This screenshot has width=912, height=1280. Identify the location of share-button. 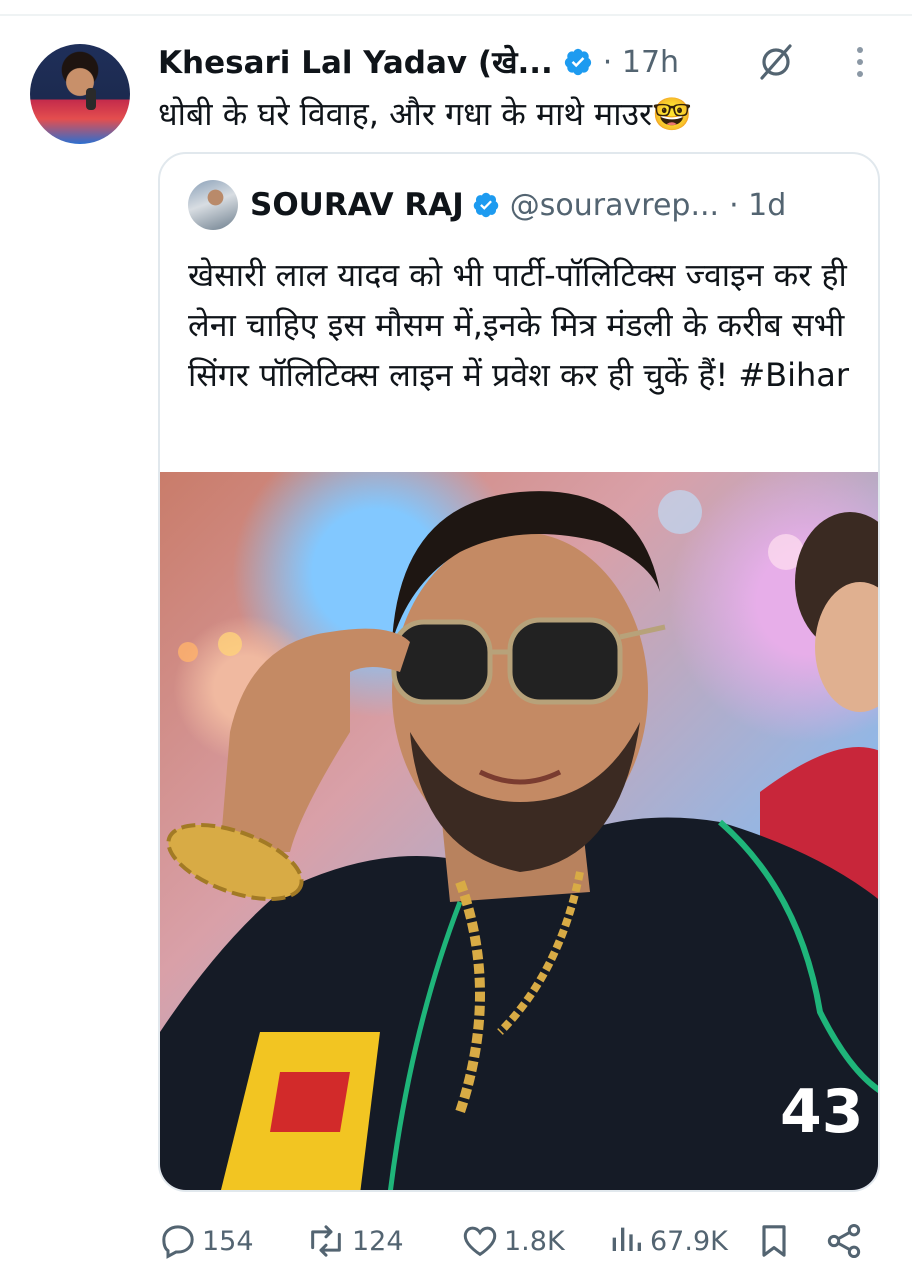
(846, 1241).